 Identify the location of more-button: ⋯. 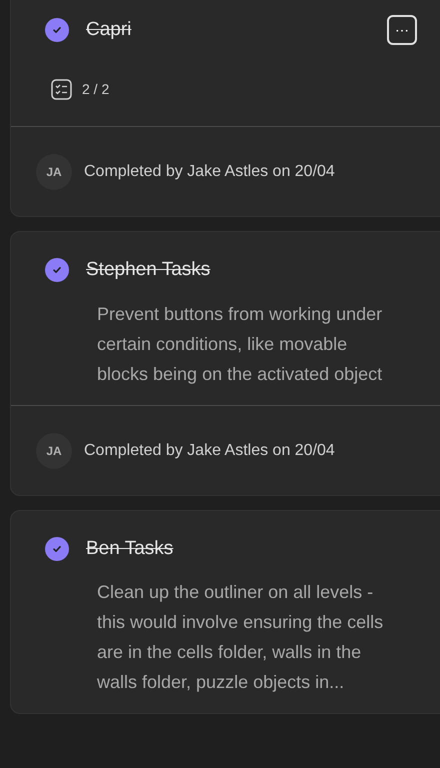
(402, 30).